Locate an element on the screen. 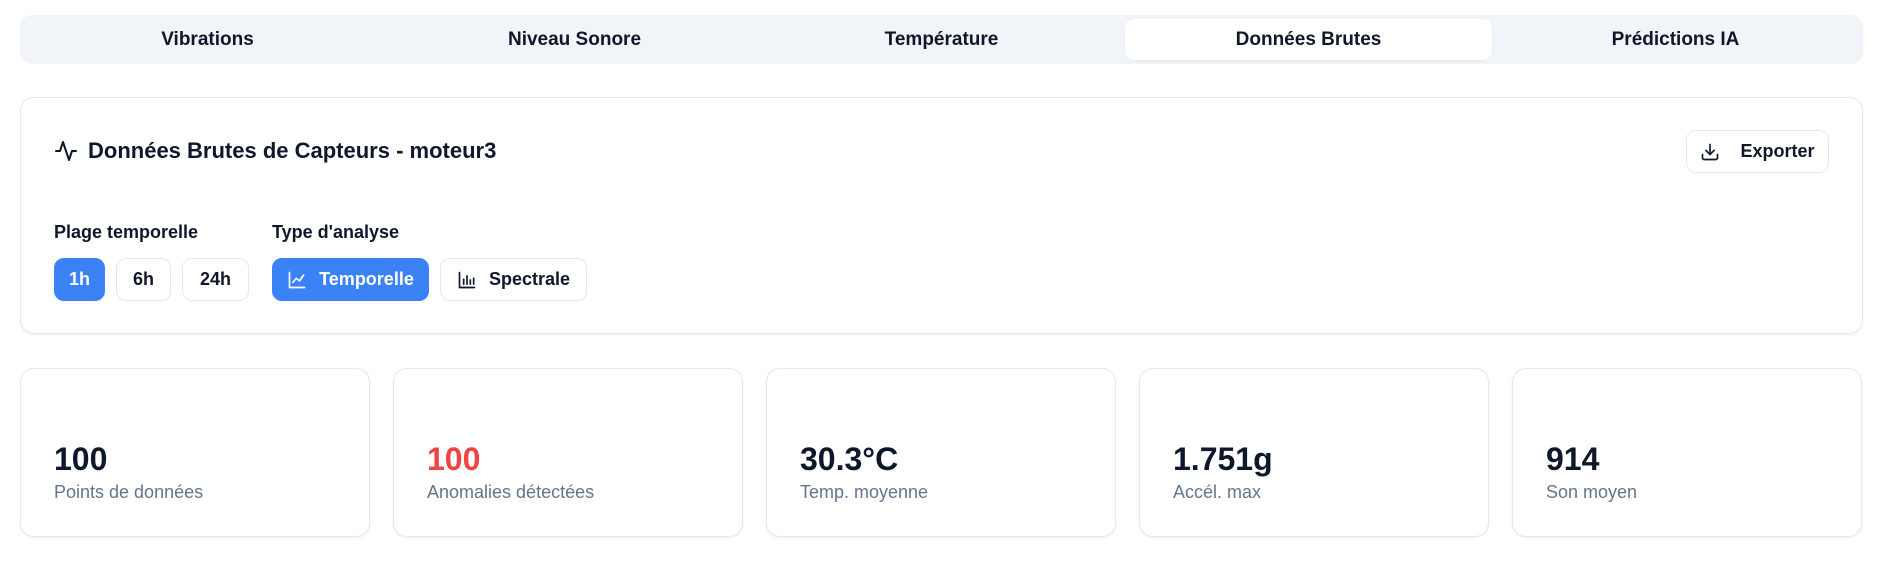  tab-predictions-ia: Prédictions IA is located at coordinates (1675, 39).